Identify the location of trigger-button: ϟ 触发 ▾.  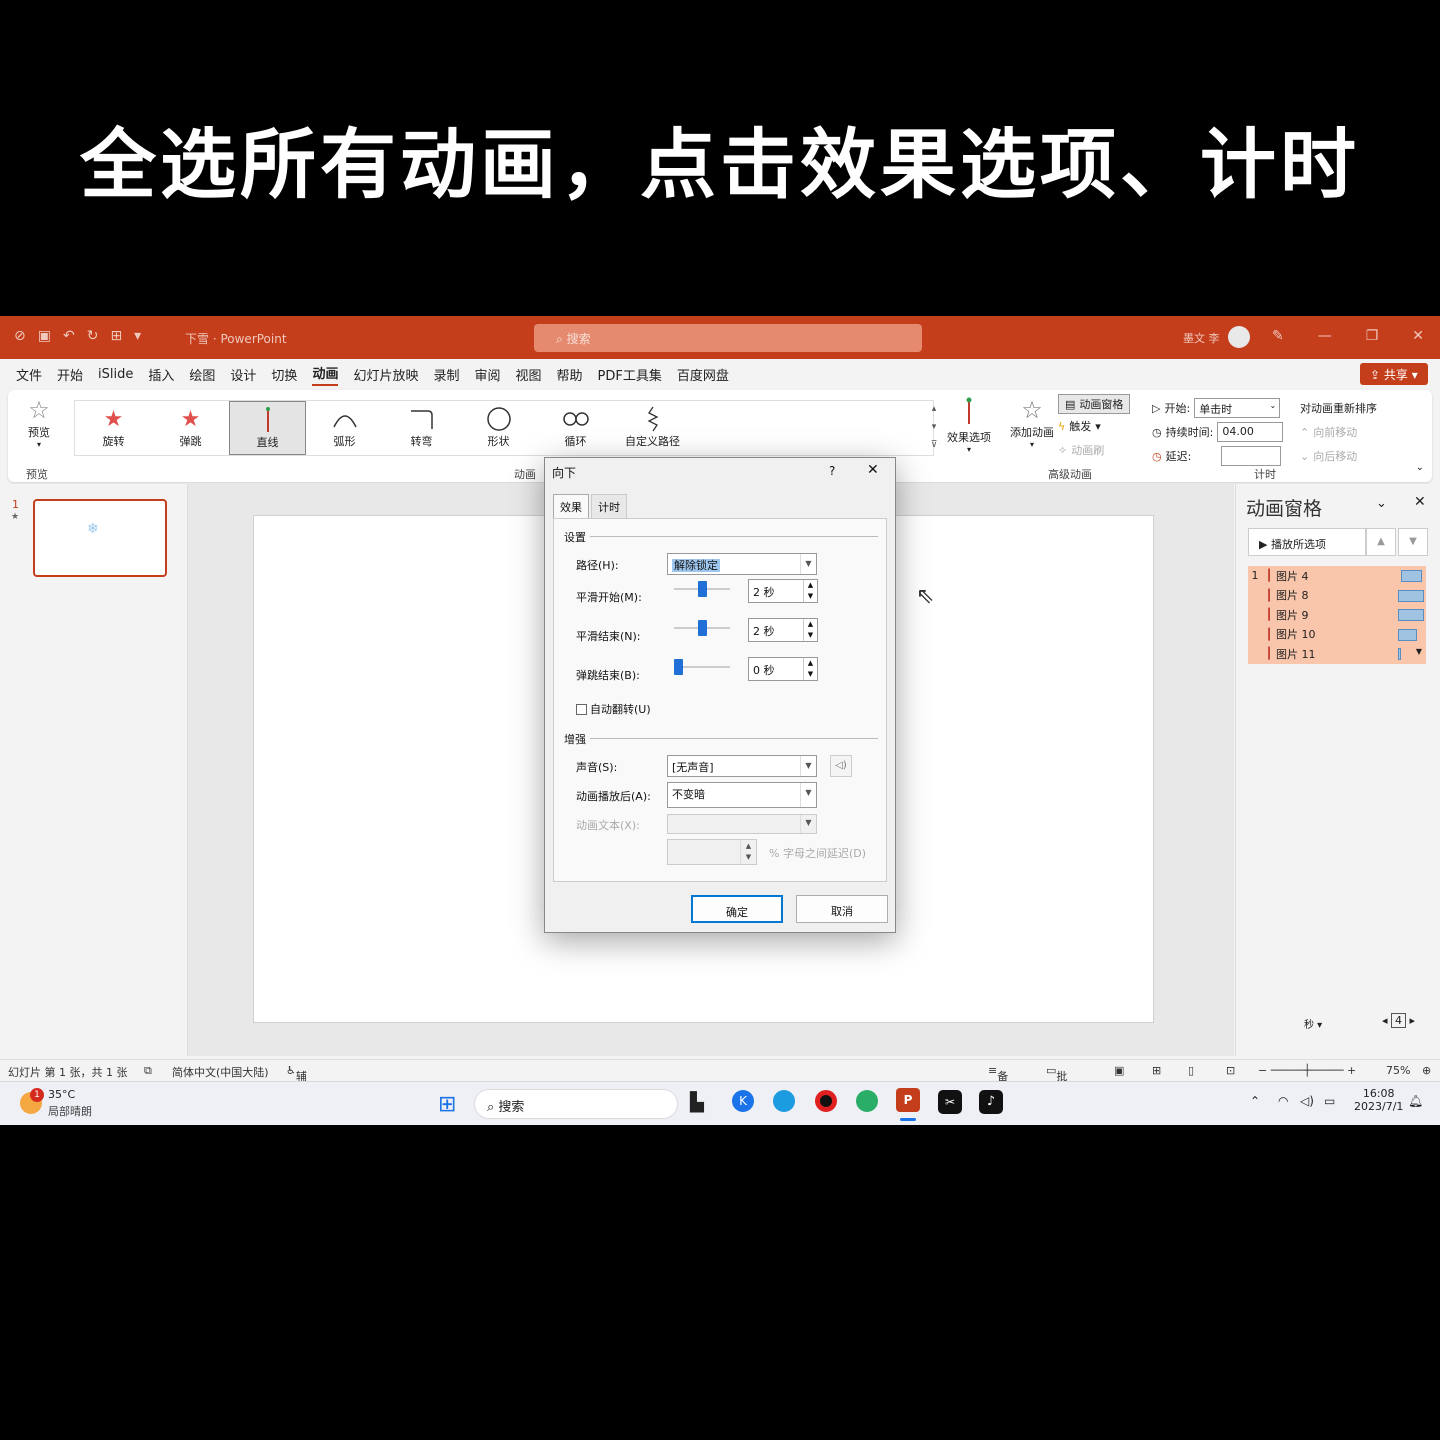
(1094, 426).